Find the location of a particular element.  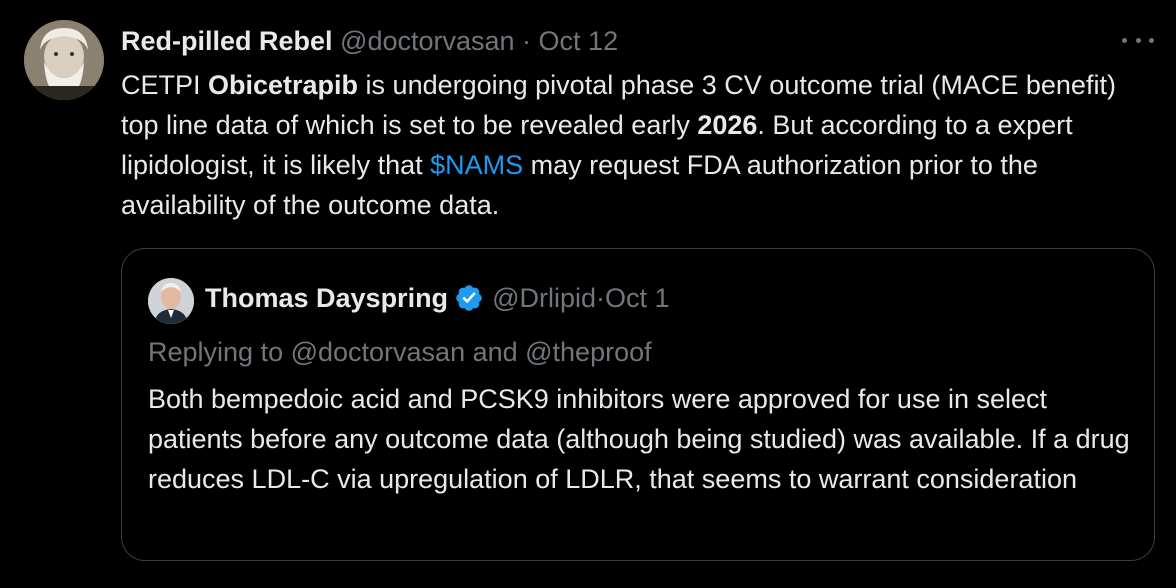

more-options-button is located at coordinates (1138, 40).